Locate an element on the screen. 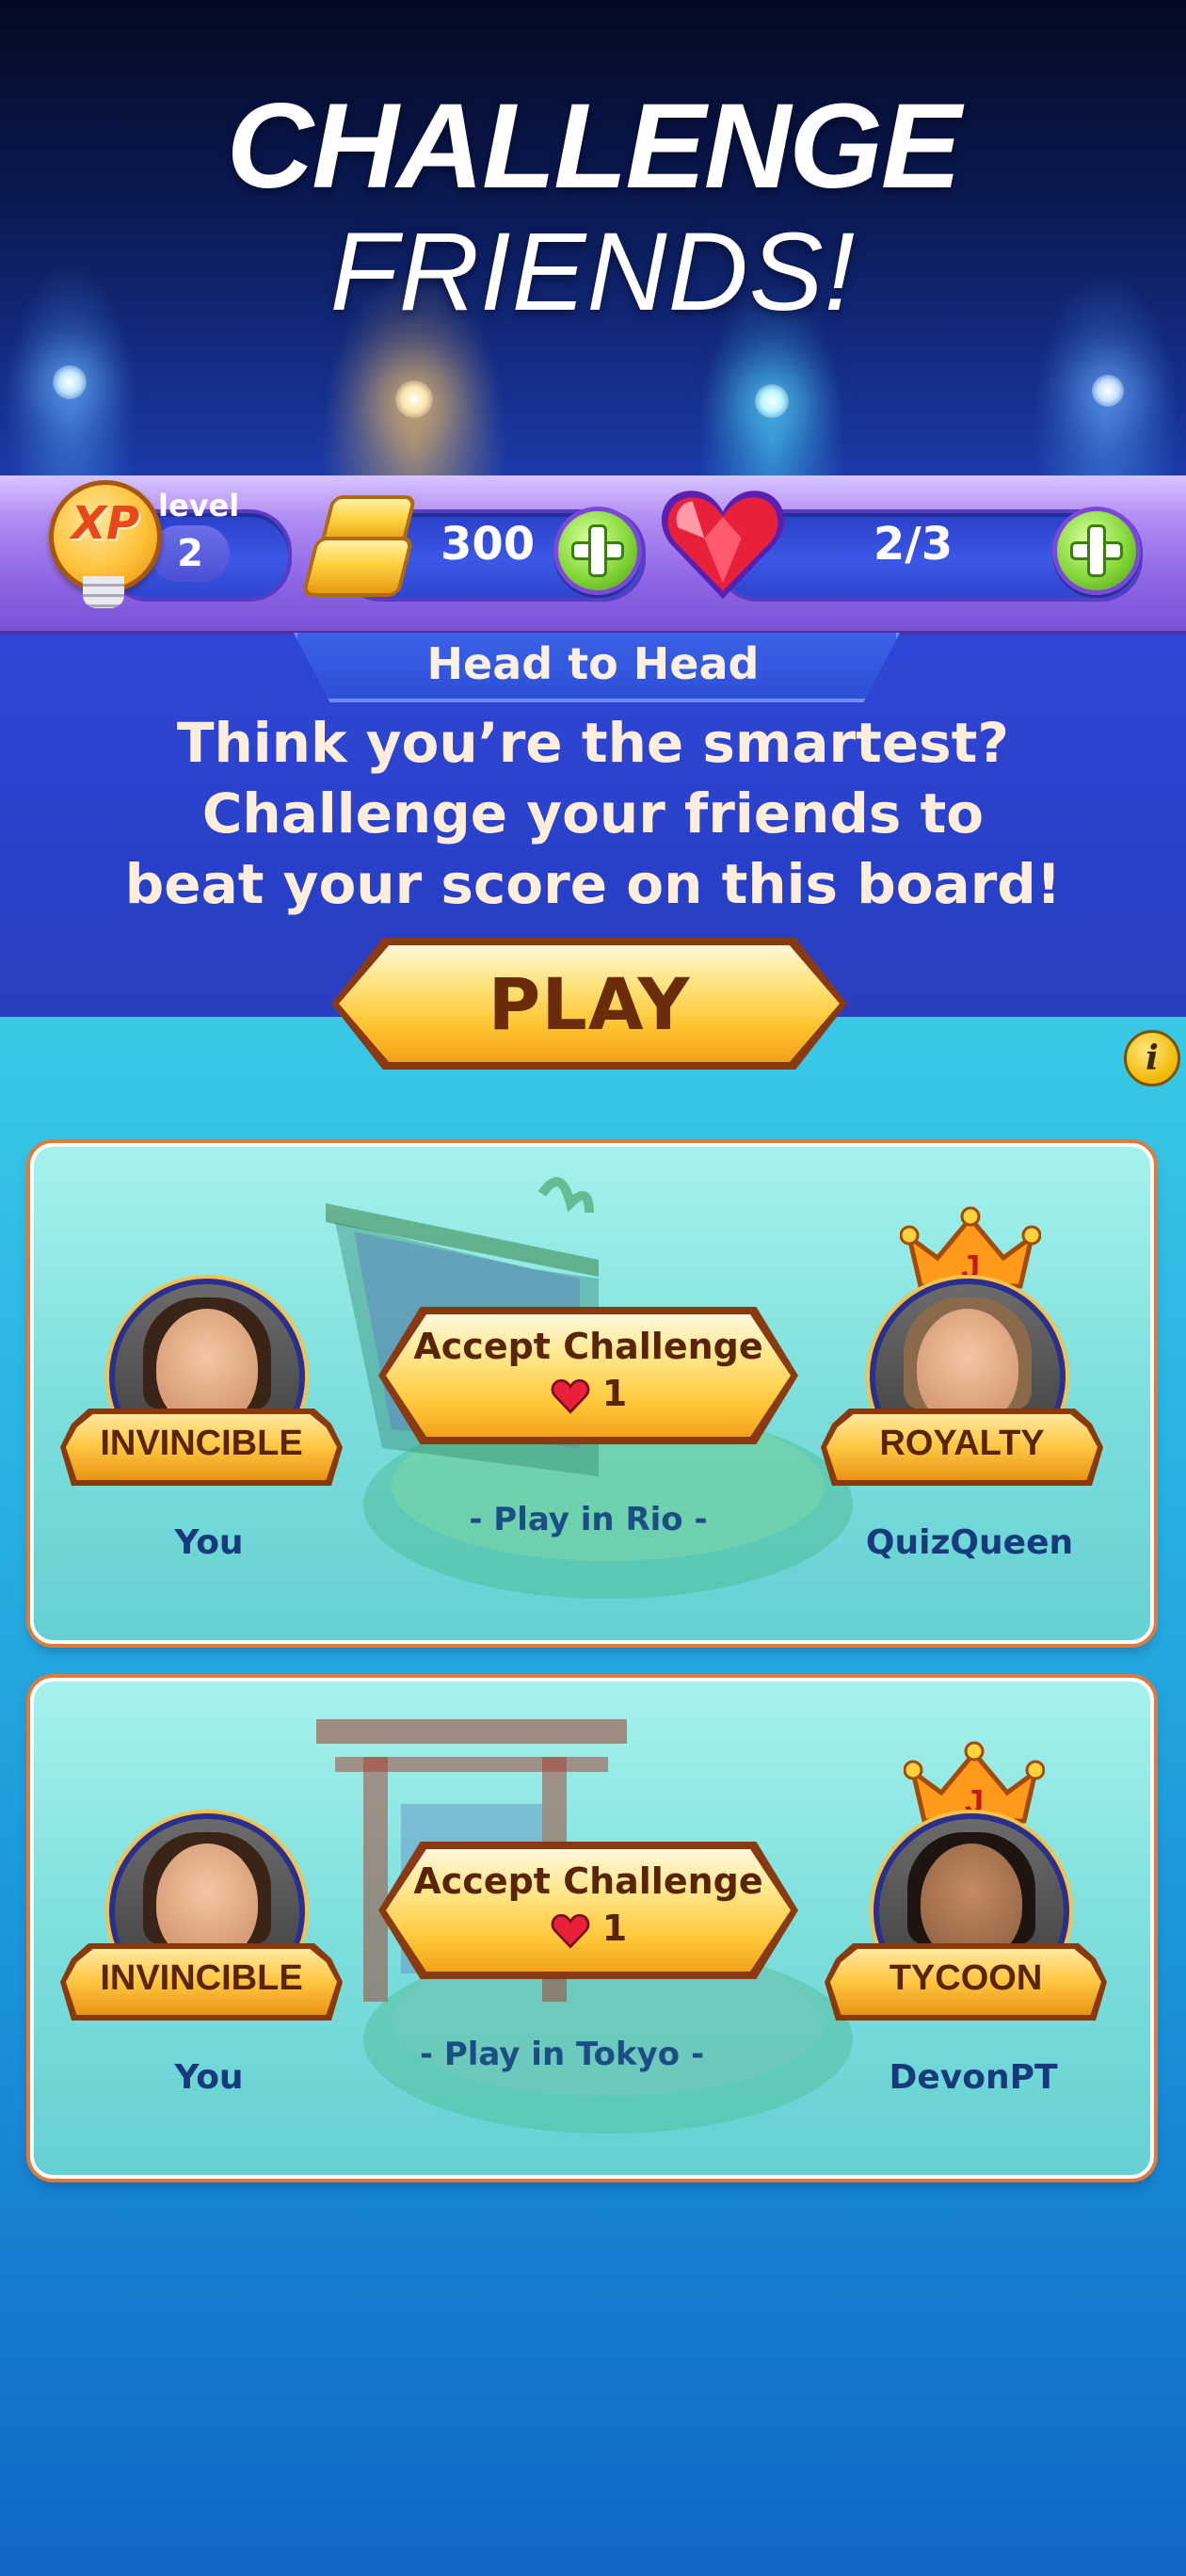 Image resolution: width=1186 pixels, height=2576 pixels. level-value: 2 is located at coordinates (190, 553).